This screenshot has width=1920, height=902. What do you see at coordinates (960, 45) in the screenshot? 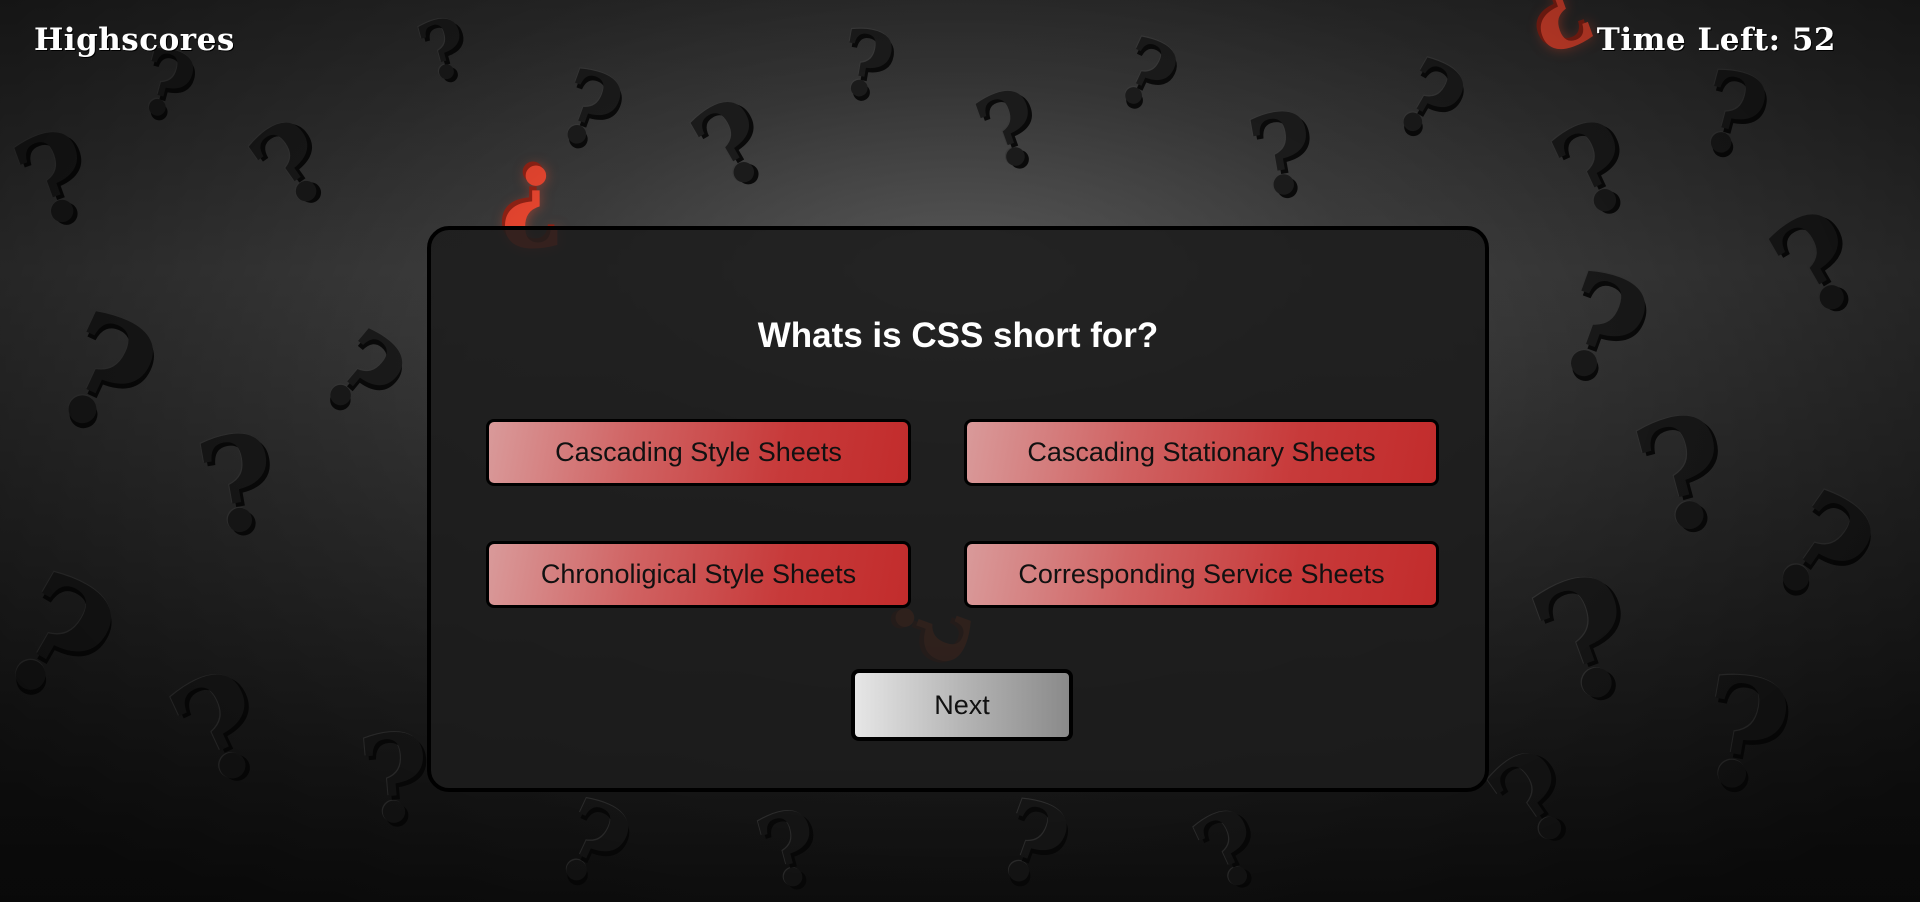
I see `top-bar: Highscores Time Left: 52` at bounding box center [960, 45].